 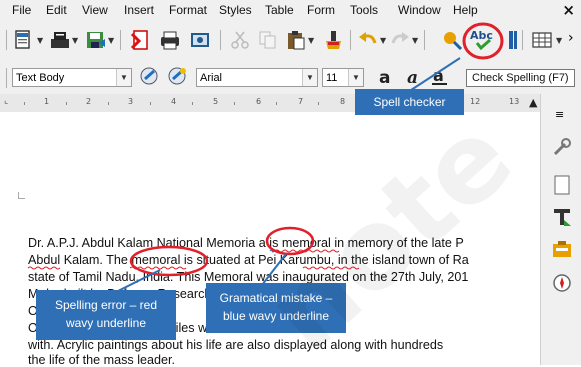 I want to click on grammar-error-highlight, so click(x=290, y=241).